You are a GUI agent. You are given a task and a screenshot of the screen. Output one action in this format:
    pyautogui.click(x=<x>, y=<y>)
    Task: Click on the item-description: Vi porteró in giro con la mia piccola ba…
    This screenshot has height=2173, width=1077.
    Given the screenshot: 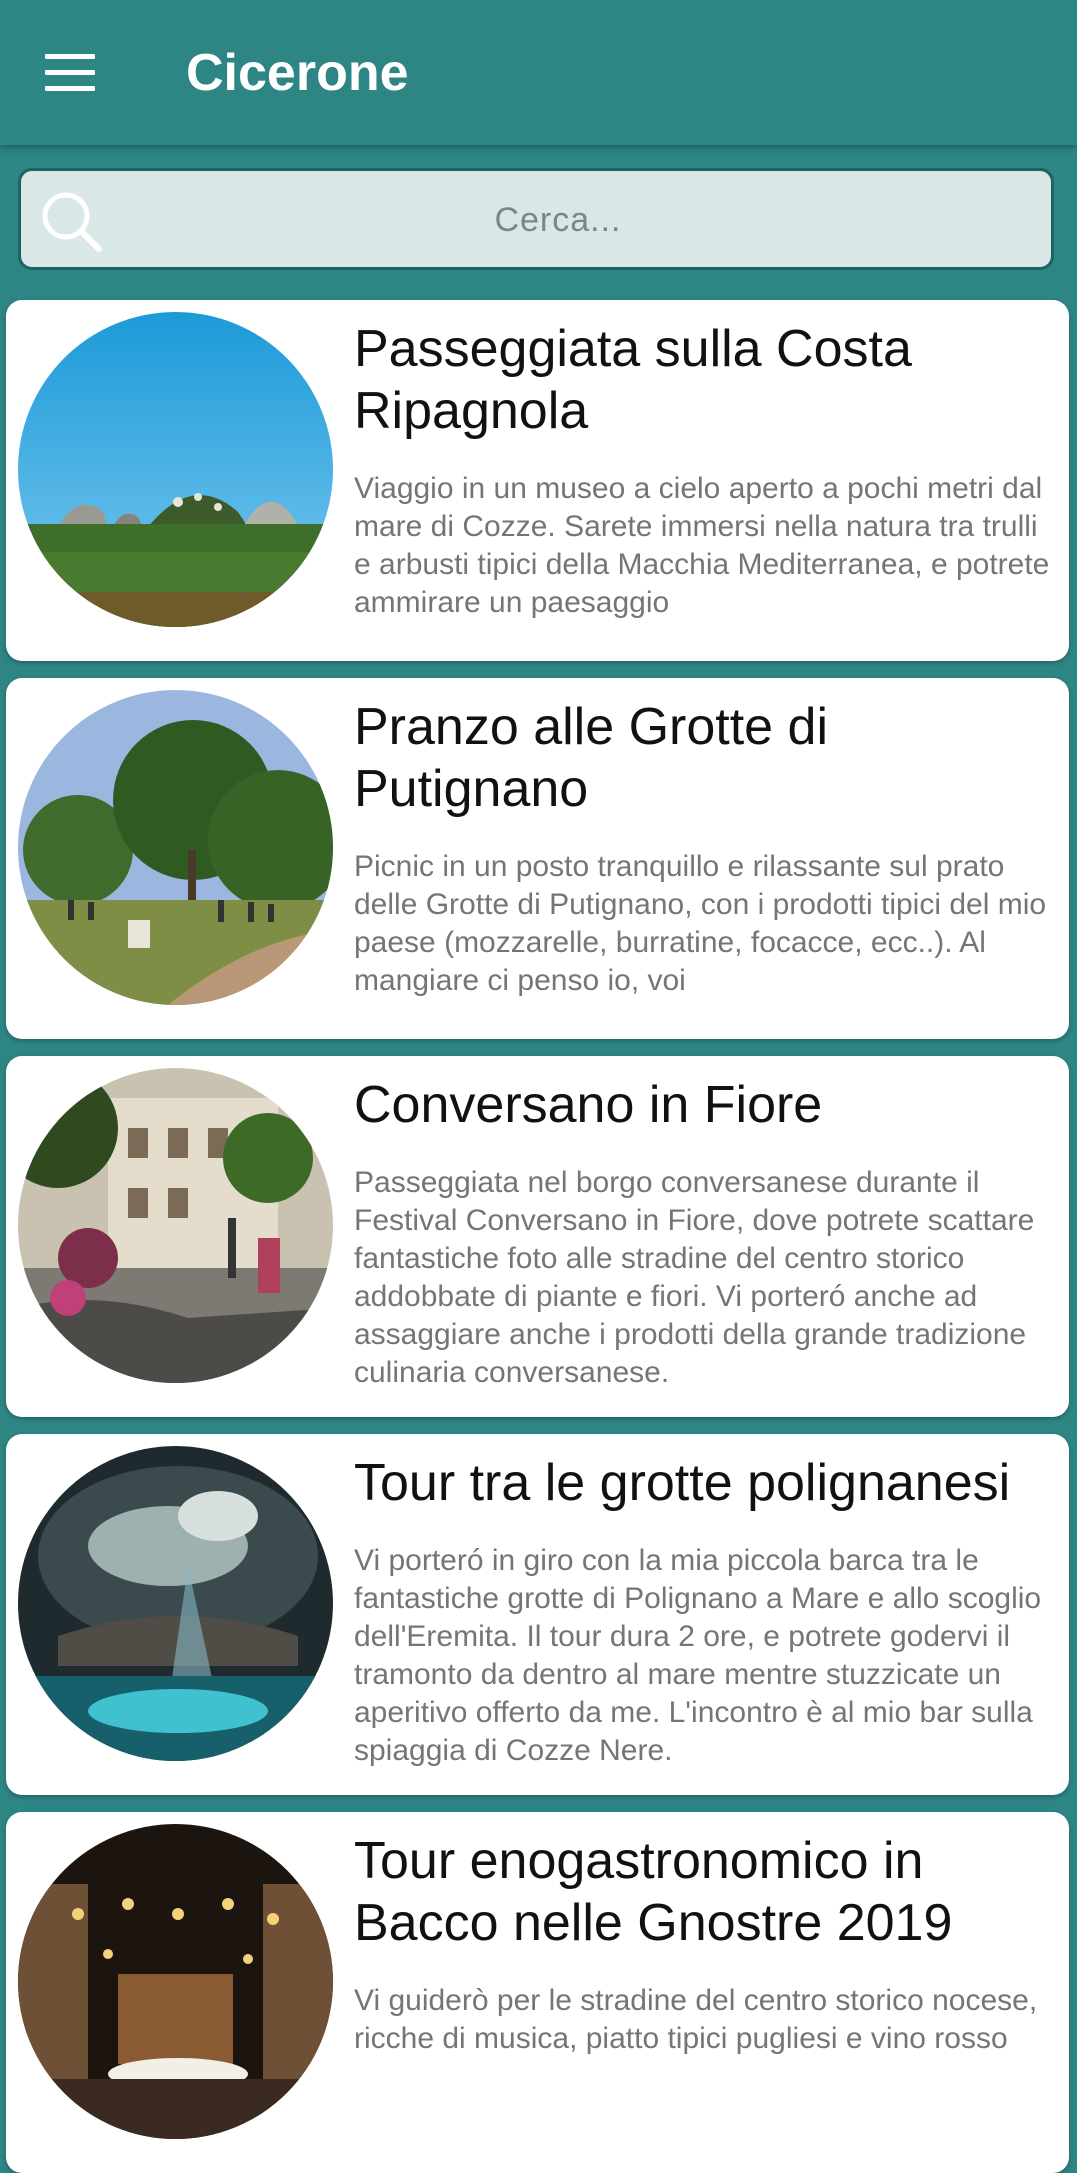 What is the action you would take?
    pyautogui.click(x=698, y=1655)
    